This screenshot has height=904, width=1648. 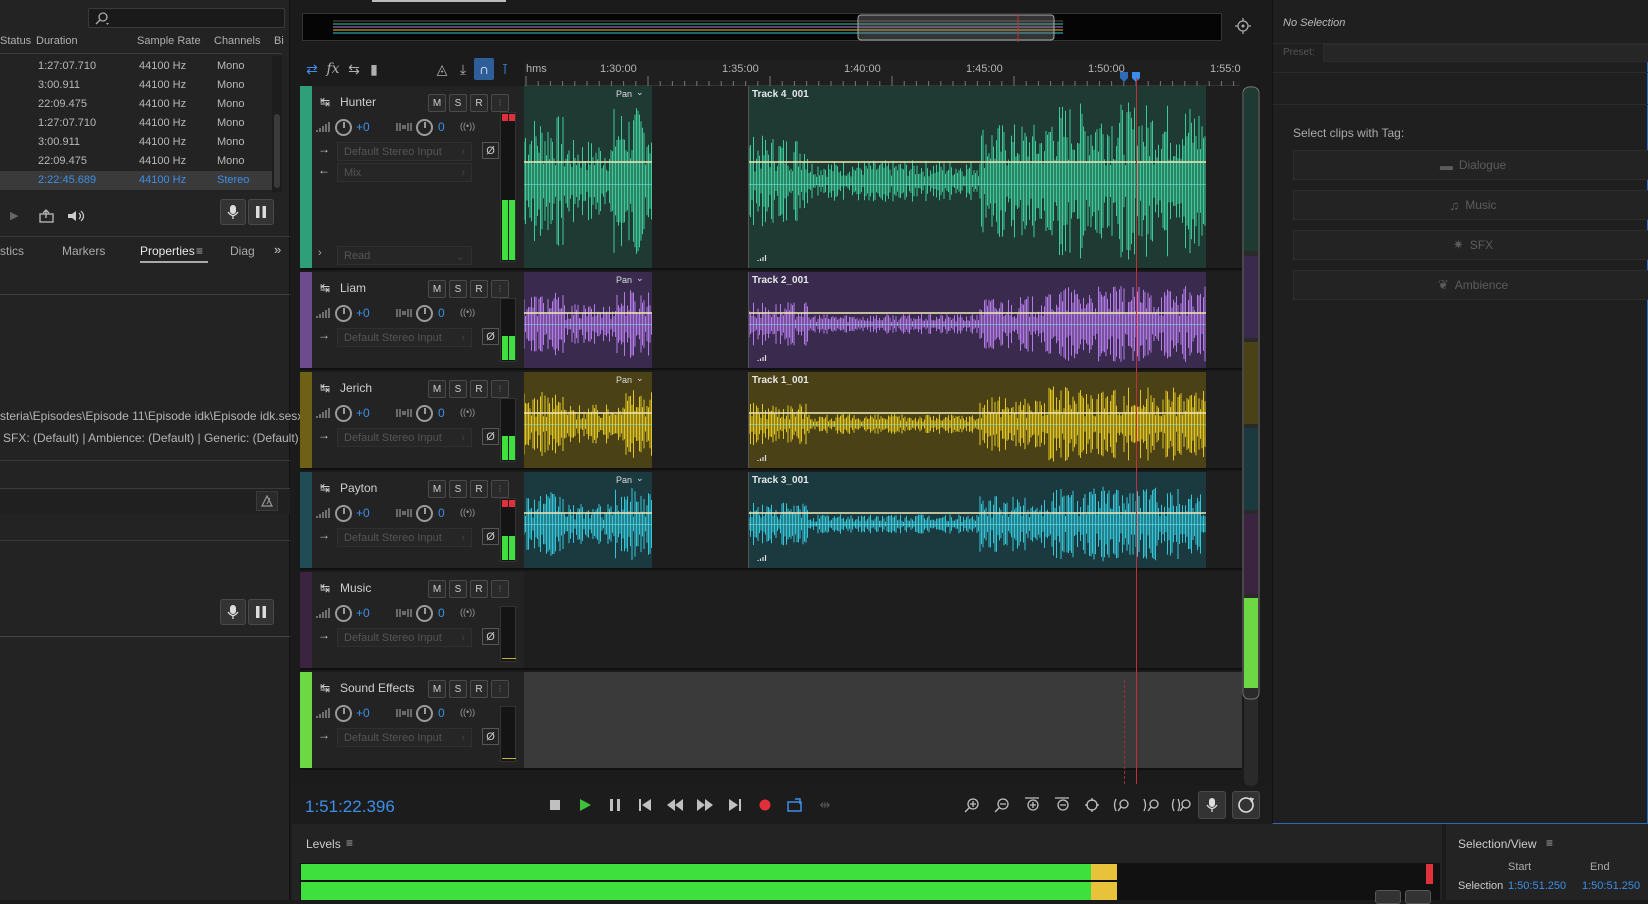 What do you see at coordinates (467, 612) in the screenshot?
I see `stereo-width-icon: ((•))` at bounding box center [467, 612].